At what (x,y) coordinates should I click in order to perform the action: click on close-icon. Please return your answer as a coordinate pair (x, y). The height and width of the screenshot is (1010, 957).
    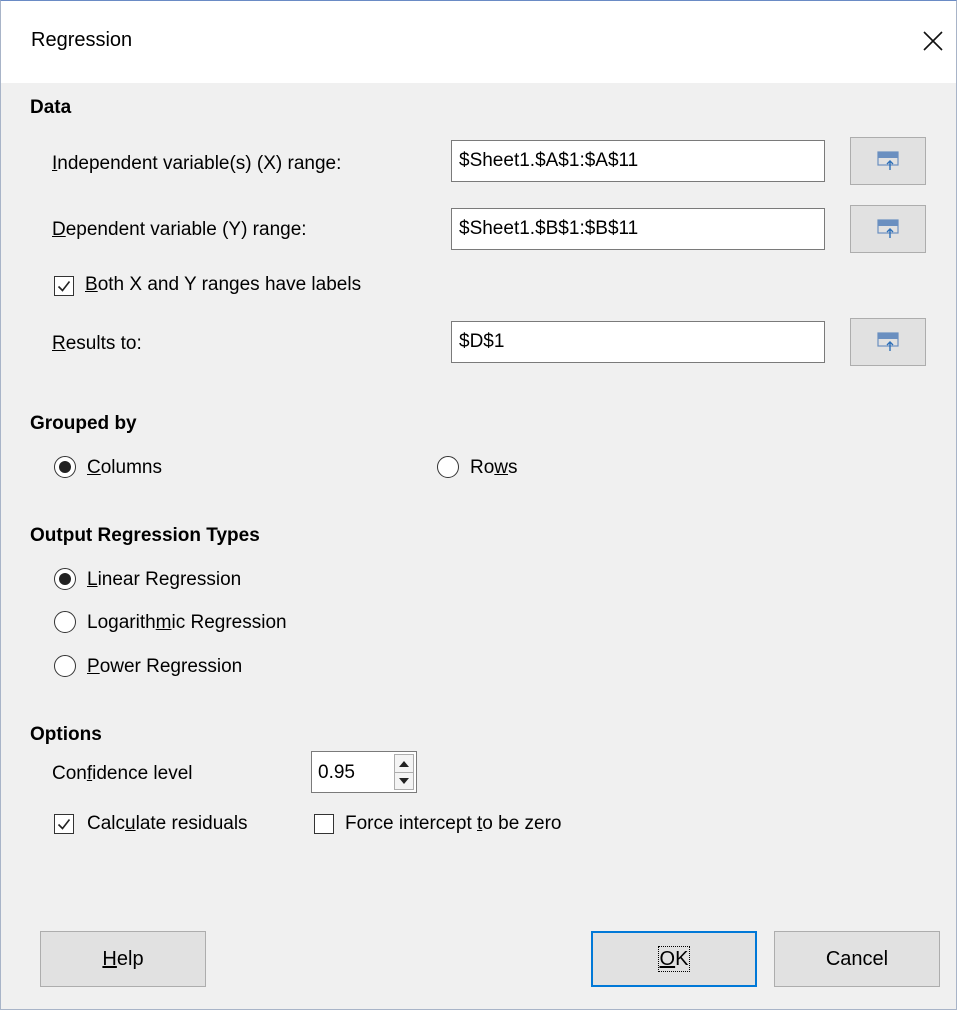
    Looking at the image, I should click on (933, 41).